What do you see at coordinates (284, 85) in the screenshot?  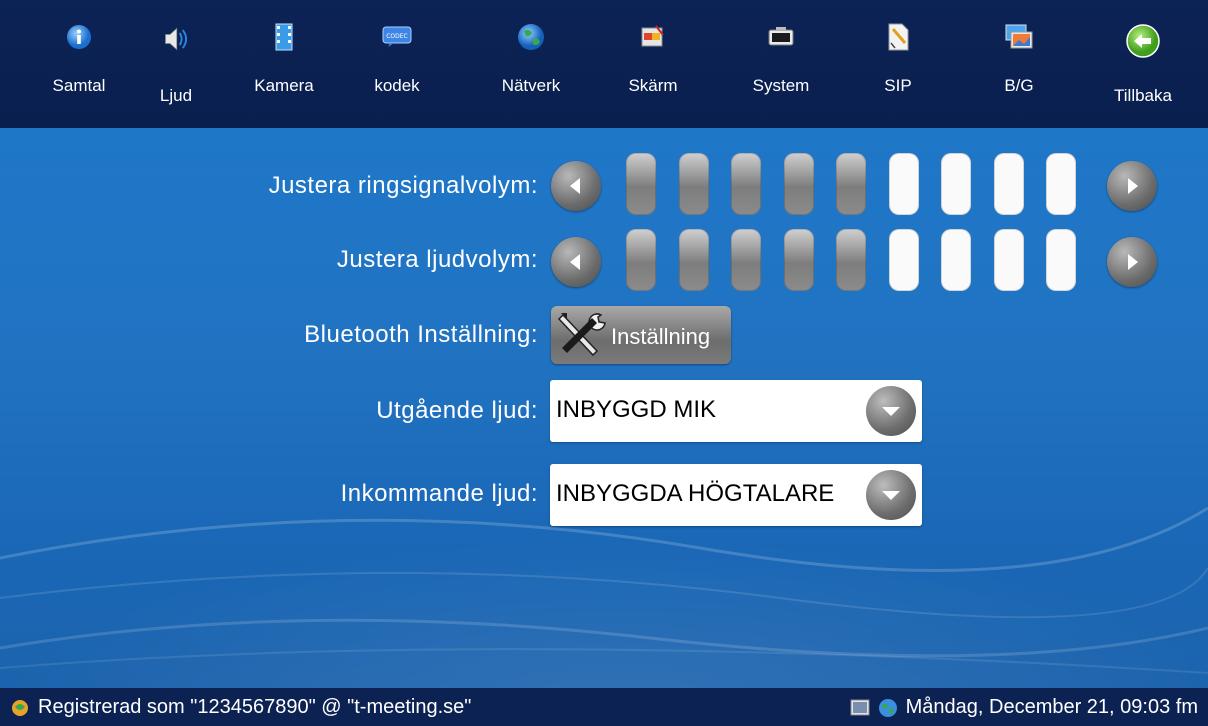 I see `nav-label: Kamera` at bounding box center [284, 85].